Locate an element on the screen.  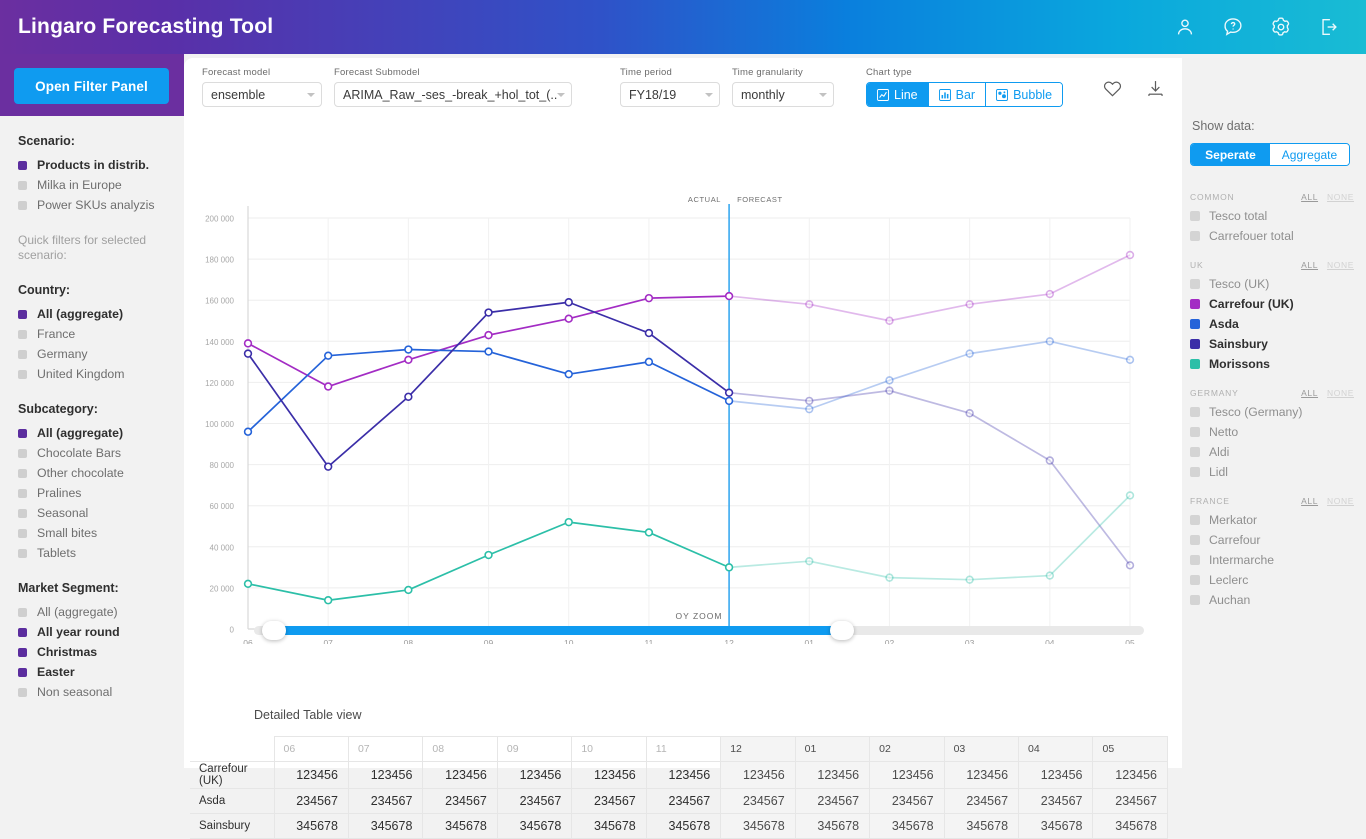
sidebar-item-subcat-all: All (aggregate) is located at coordinates (101, 433).